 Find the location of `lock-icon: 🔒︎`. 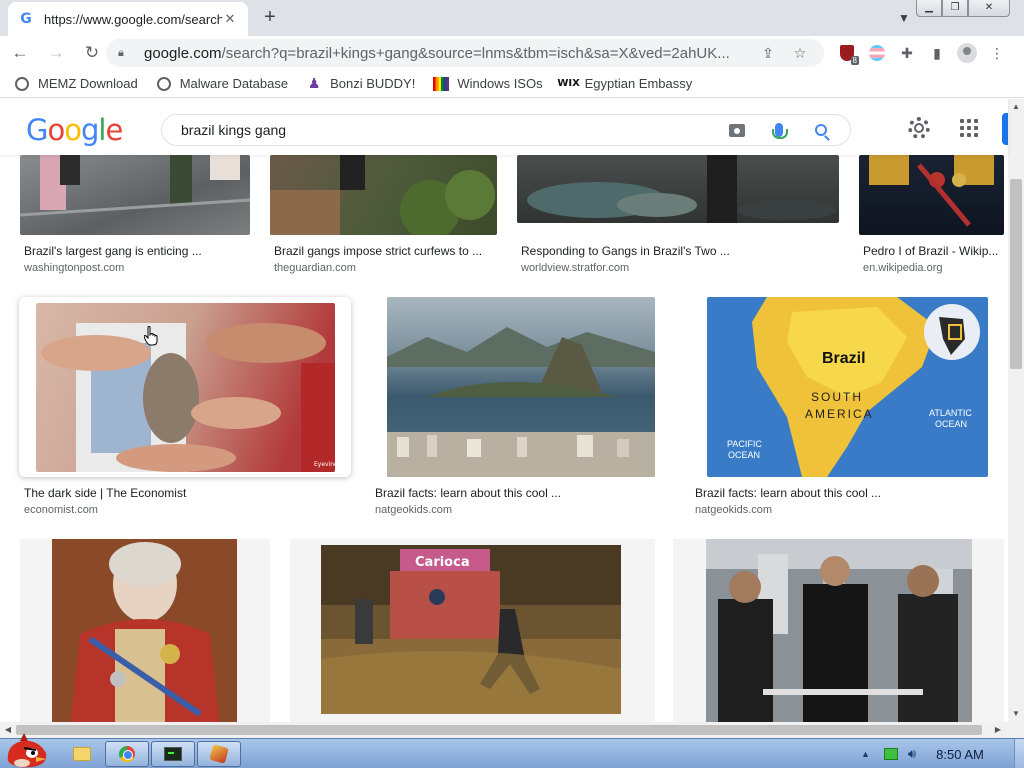

lock-icon: 🔒︎ is located at coordinates (125, 53).